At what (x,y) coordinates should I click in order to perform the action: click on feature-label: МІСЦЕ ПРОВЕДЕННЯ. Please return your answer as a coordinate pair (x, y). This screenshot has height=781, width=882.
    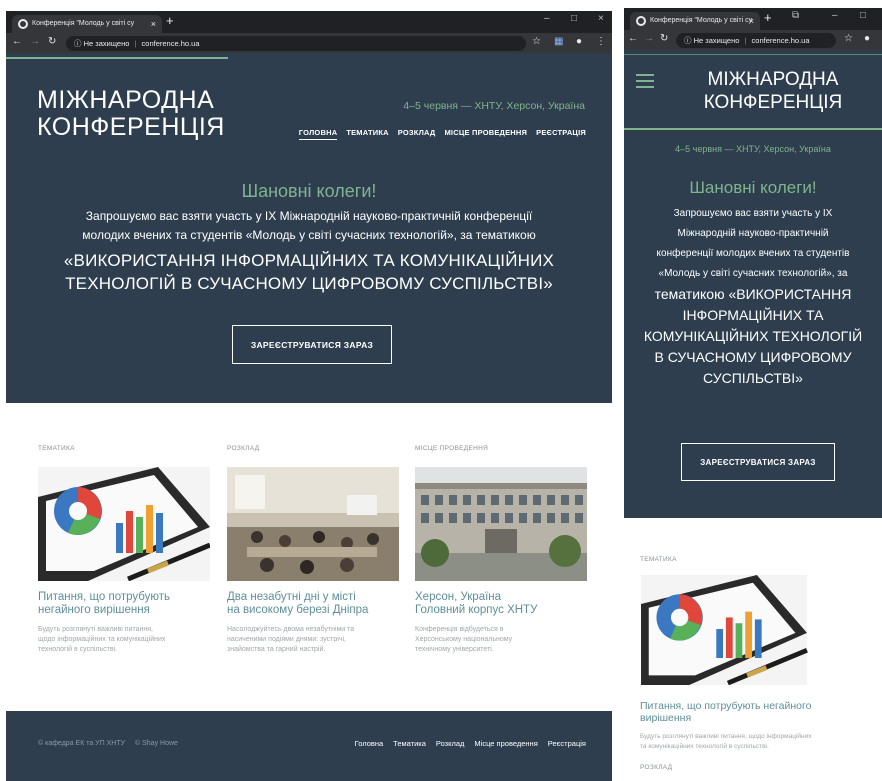
    Looking at the image, I should click on (452, 448).